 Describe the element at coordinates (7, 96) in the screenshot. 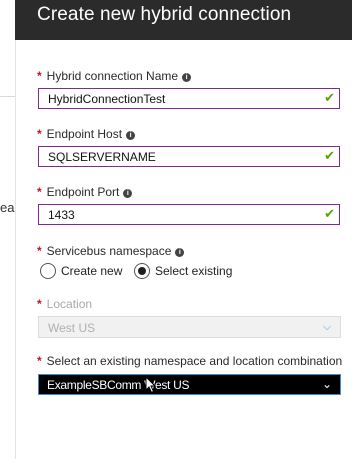

I see `background-divider` at that location.